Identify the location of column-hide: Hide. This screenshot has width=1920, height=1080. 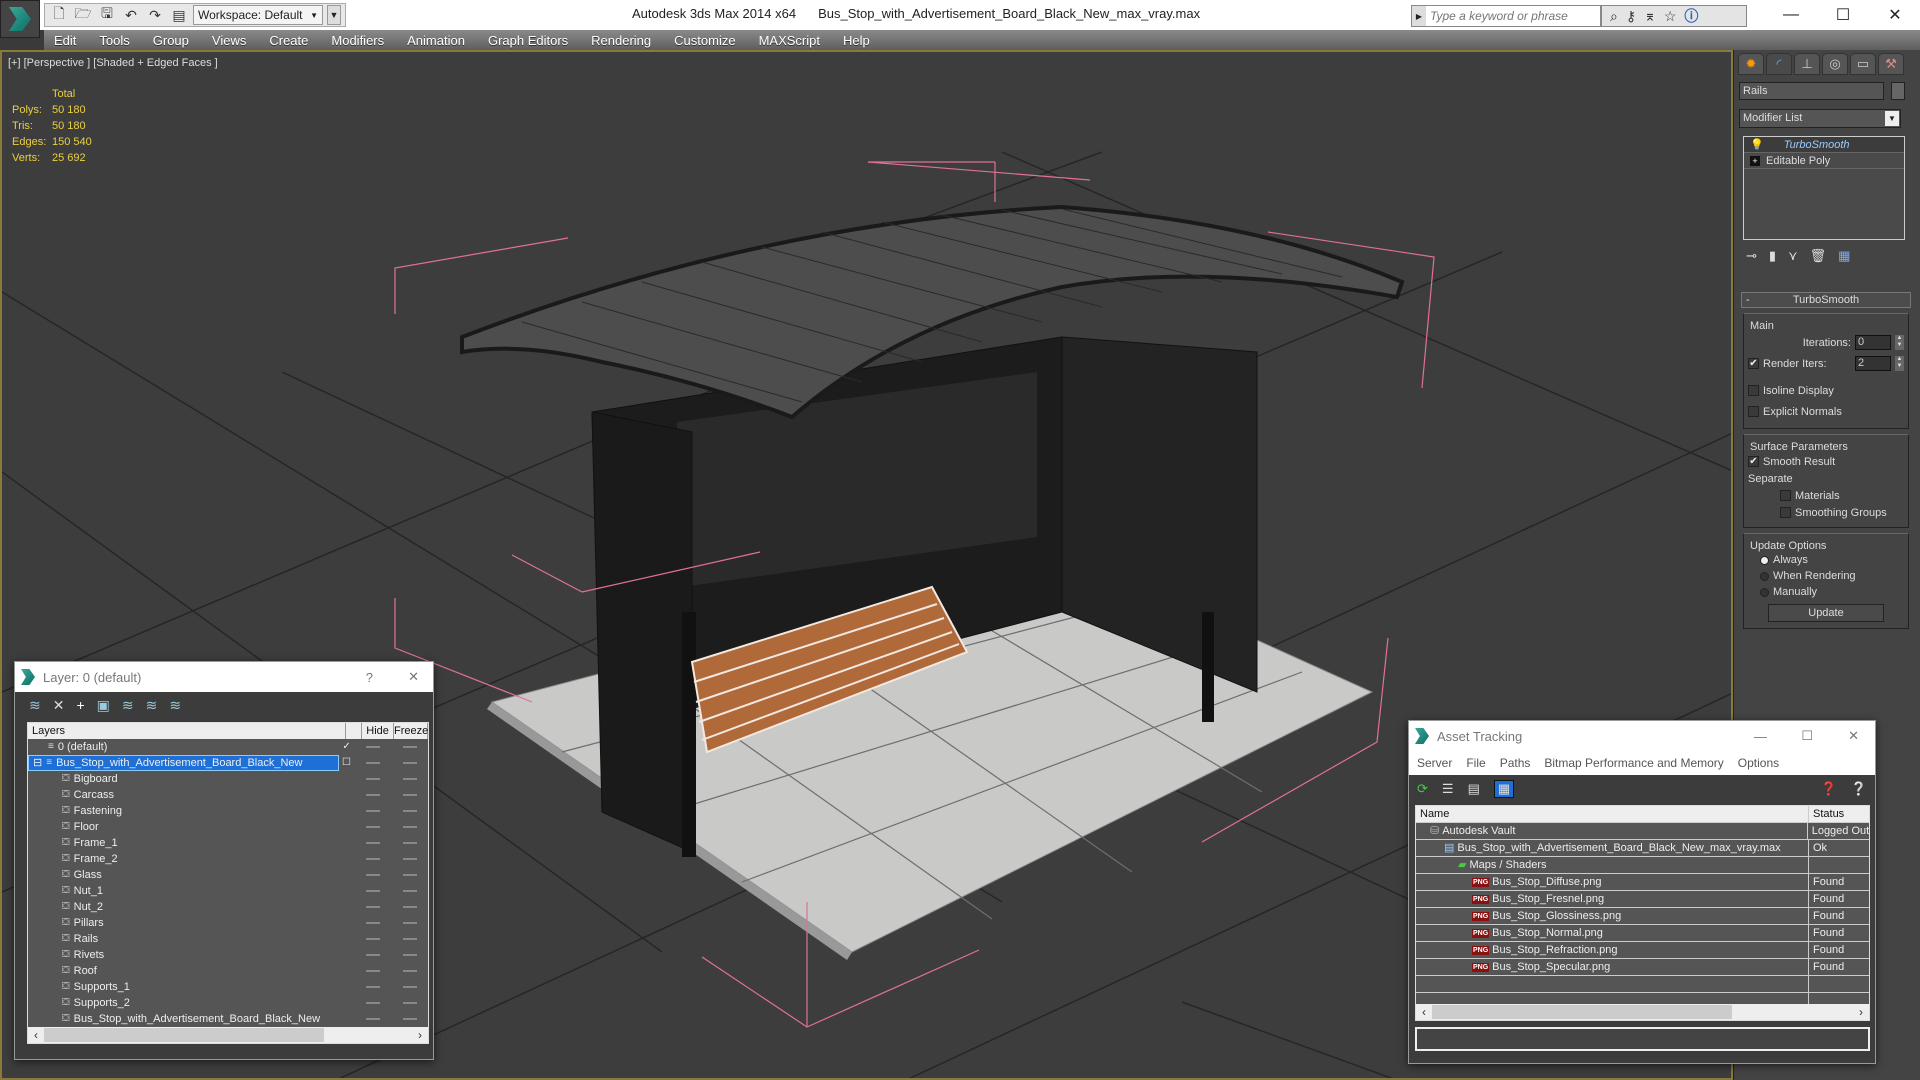
(378, 731).